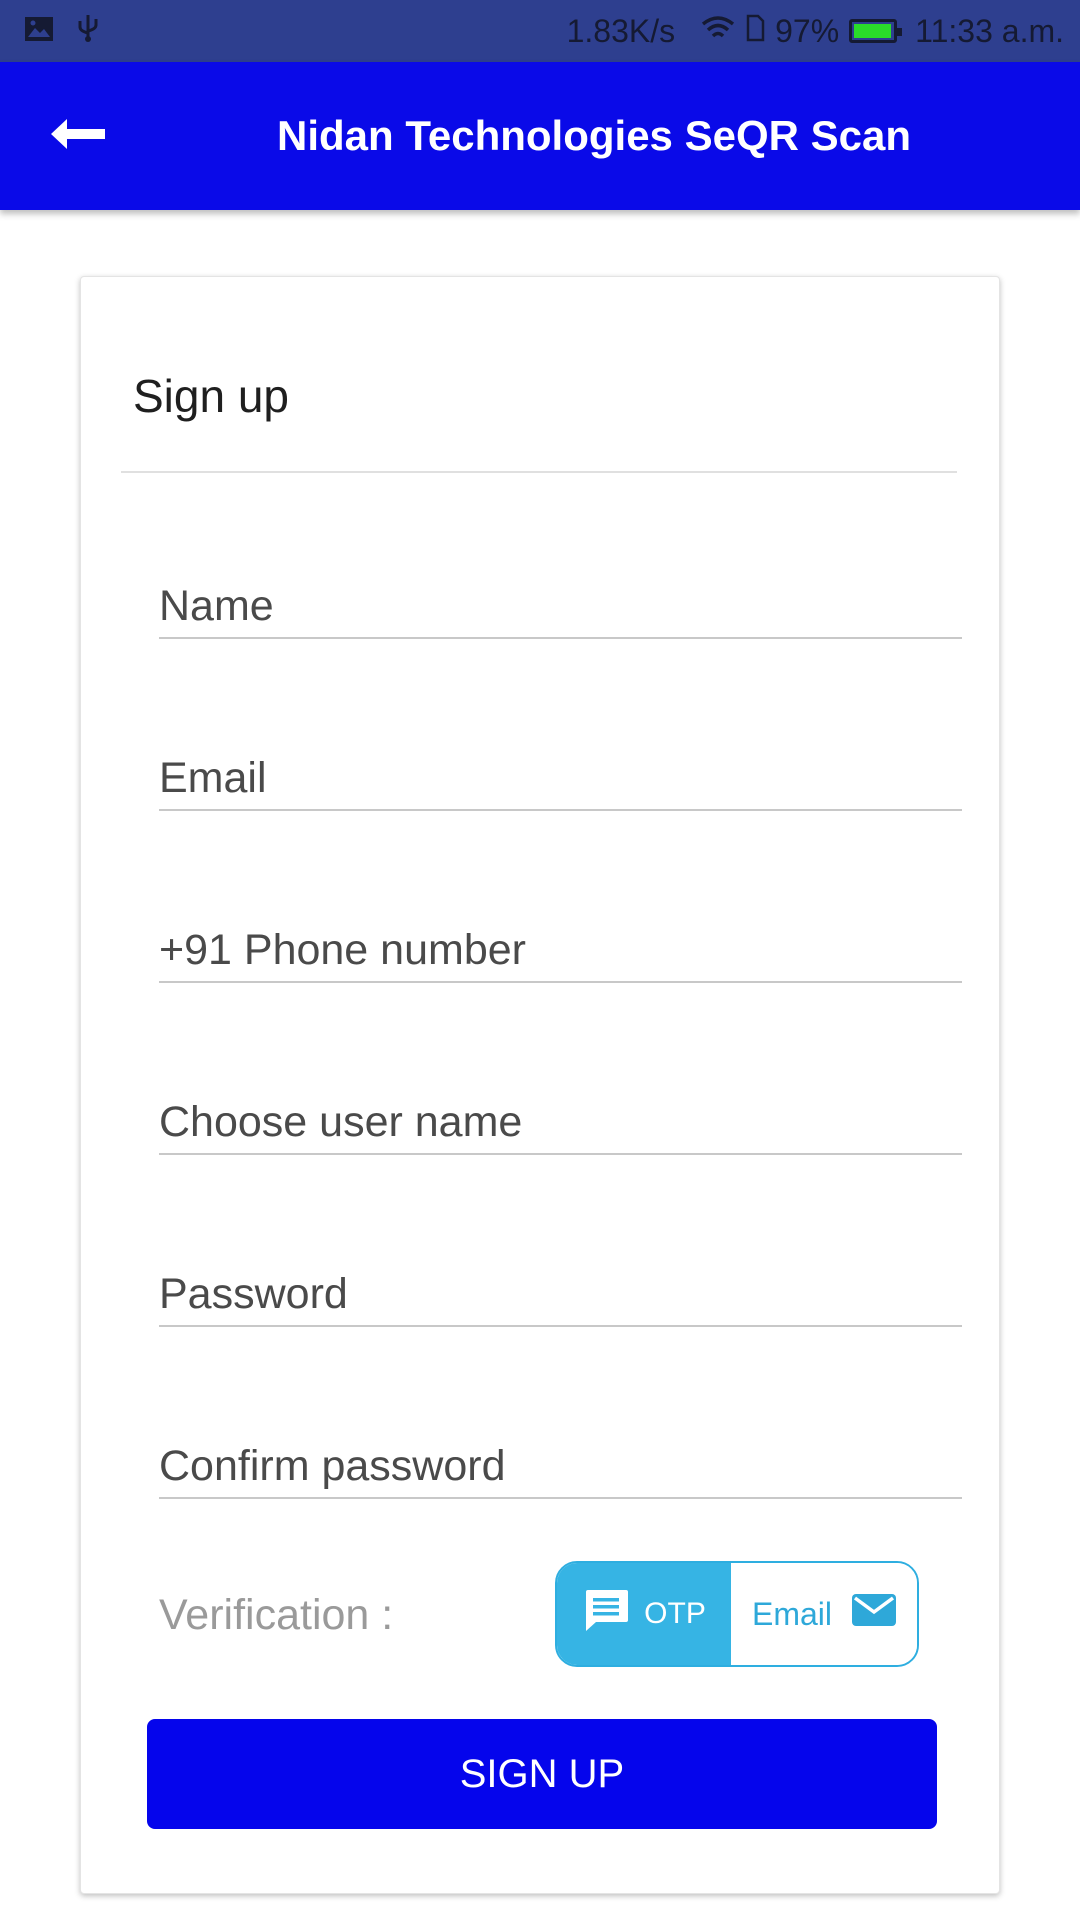  I want to click on name-input, so click(560, 608).